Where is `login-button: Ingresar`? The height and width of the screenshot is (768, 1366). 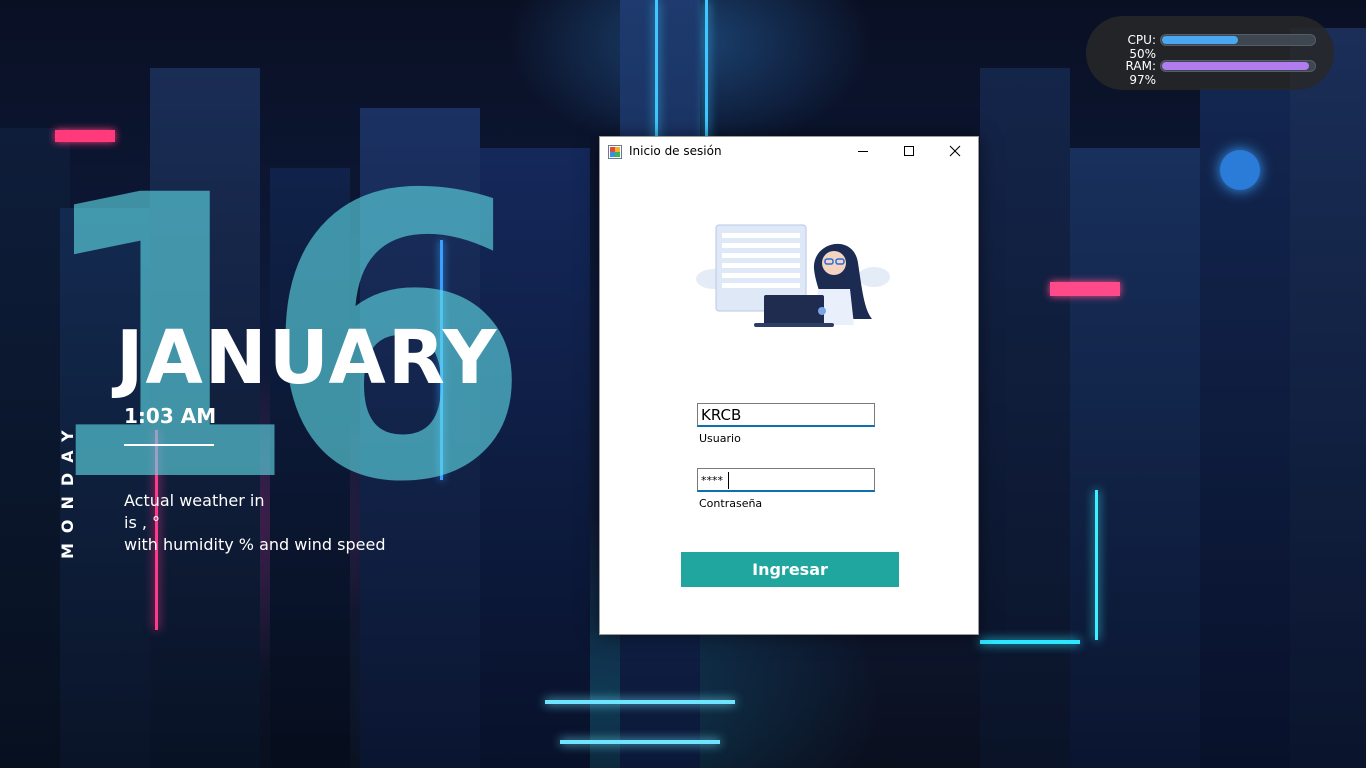
login-button: Ingresar is located at coordinates (790, 569).